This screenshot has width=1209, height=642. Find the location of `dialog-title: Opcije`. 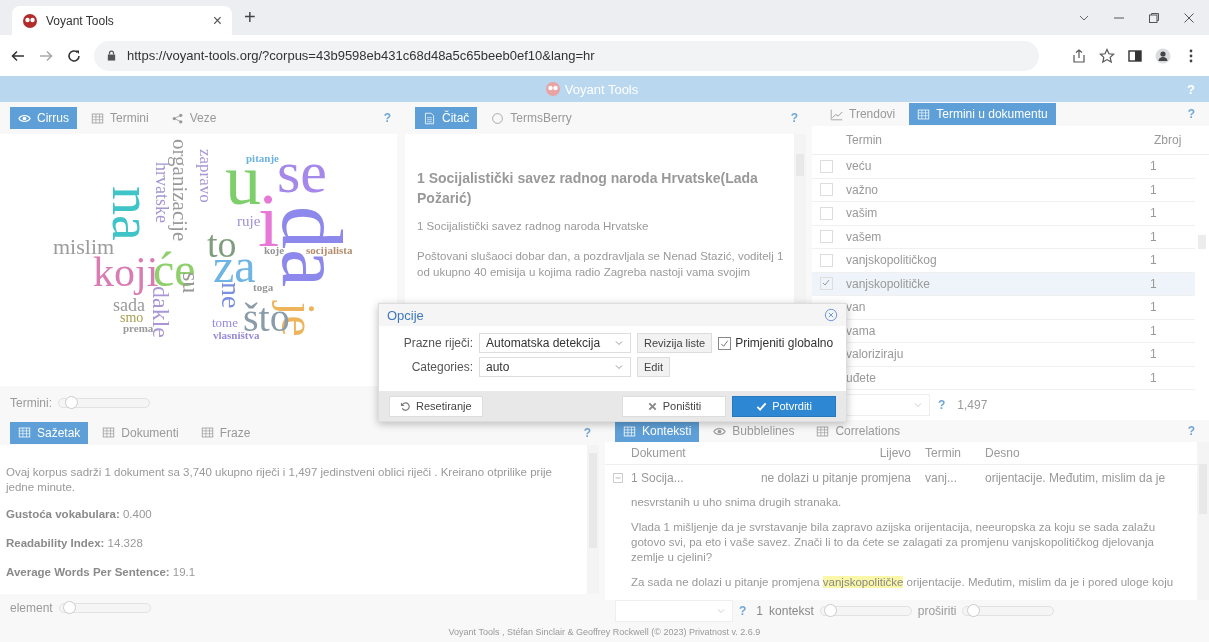

dialog-title: Opcije is located at coordinates (405, 315).